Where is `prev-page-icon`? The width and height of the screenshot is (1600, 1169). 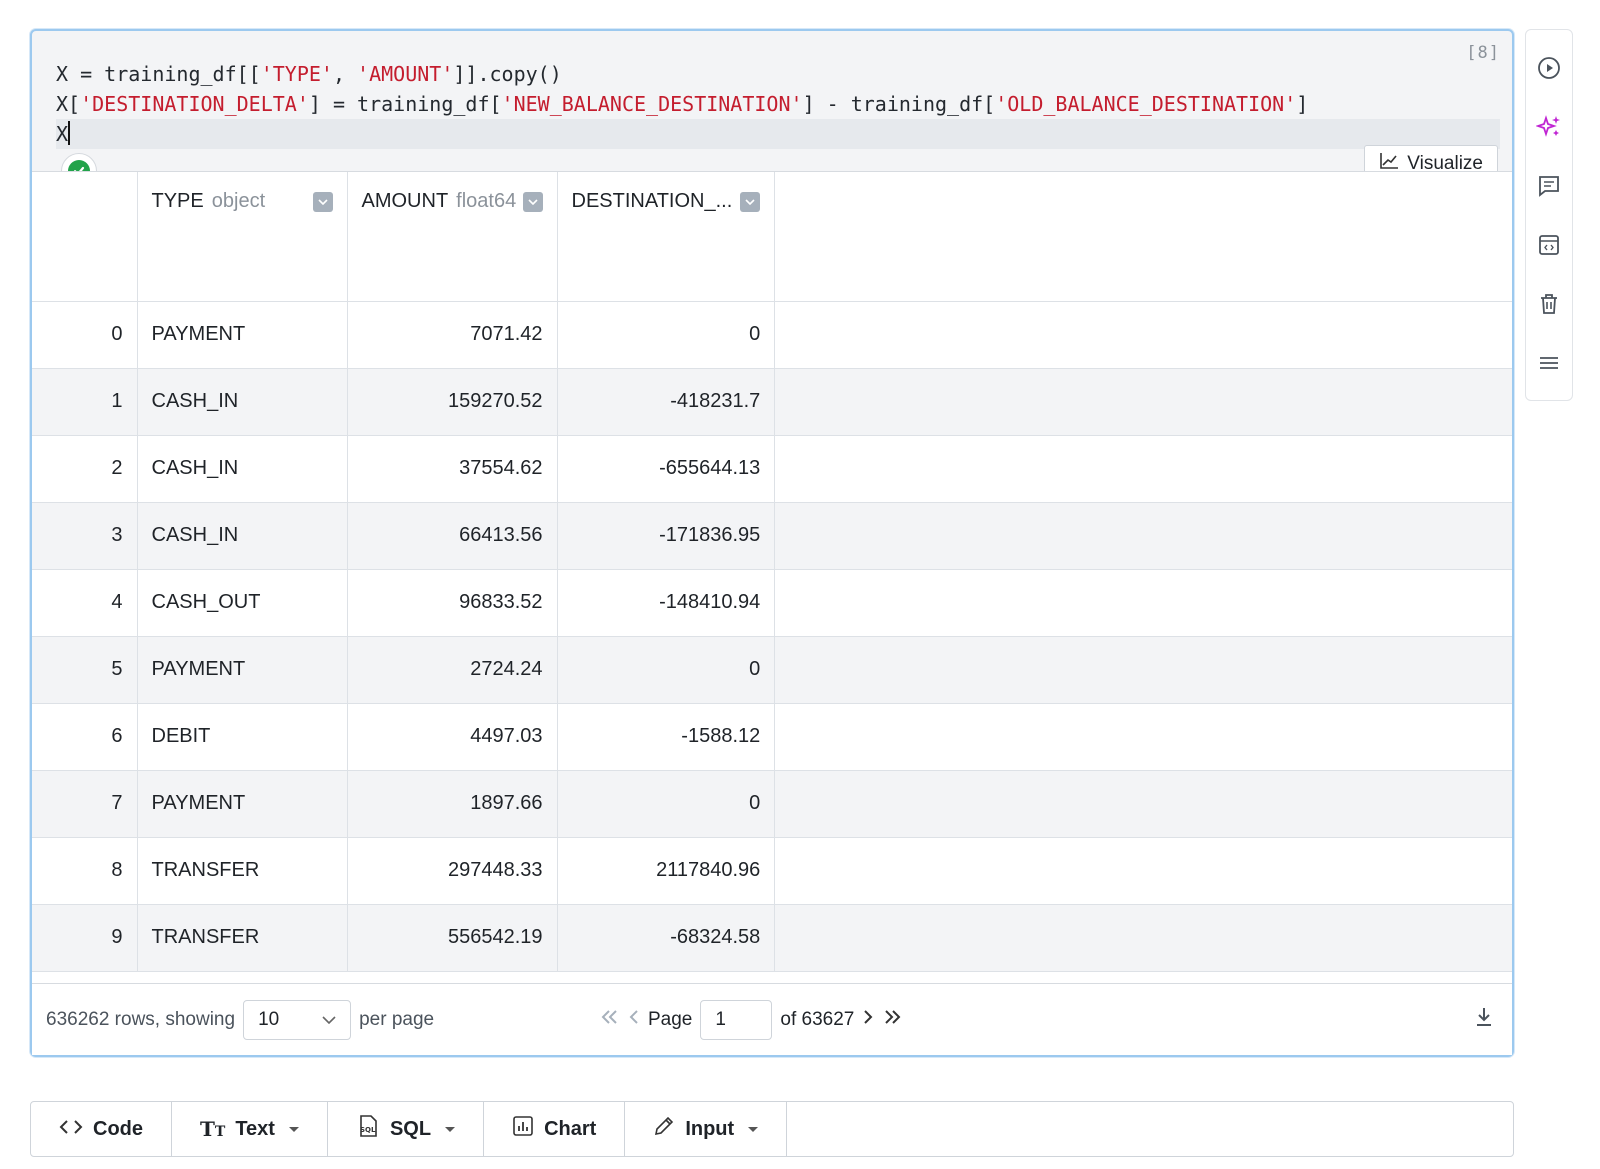
prev-page-icon is located at coordinates (634, 1020).